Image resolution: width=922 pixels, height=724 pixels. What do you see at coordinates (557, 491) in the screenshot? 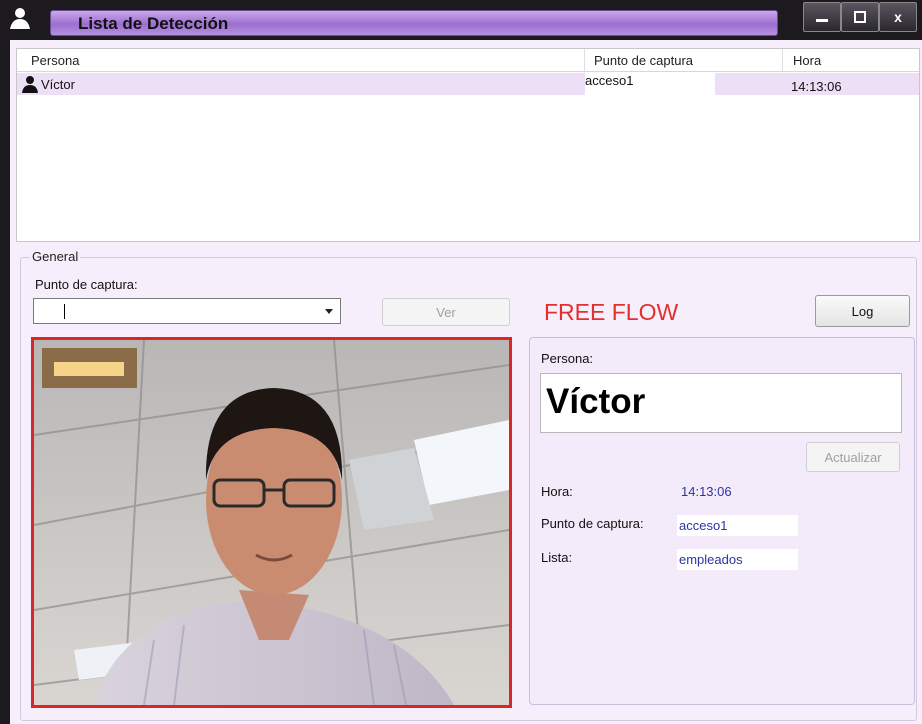
I see `hora-label: Hora:` at bounding box center [557, 491].